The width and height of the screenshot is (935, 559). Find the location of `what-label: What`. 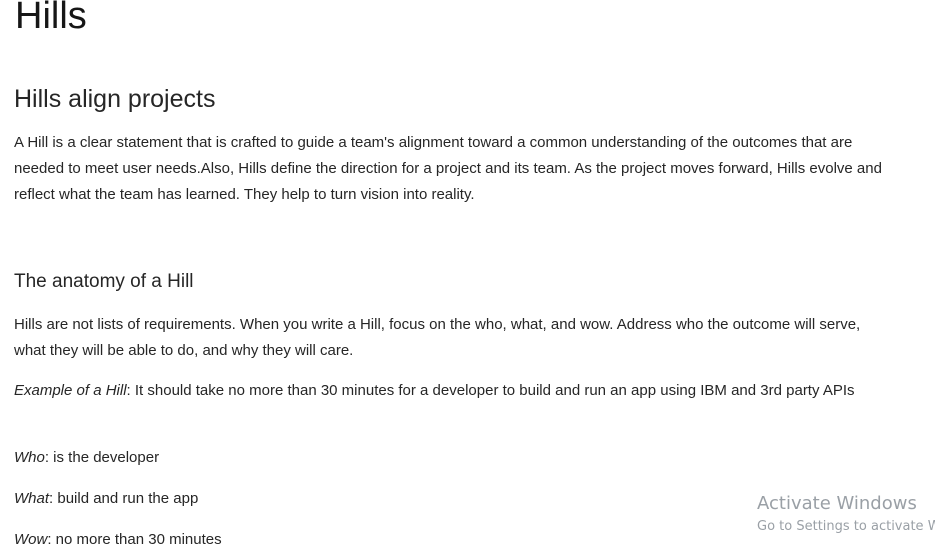

what-label: What is located at coordinates (32, 498).